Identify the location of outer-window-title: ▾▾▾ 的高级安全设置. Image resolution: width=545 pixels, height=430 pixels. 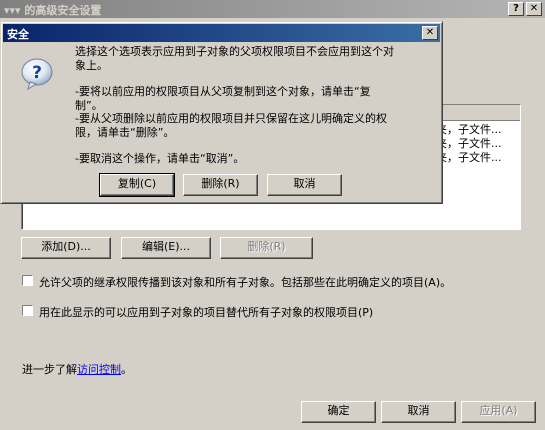
(53, 10).